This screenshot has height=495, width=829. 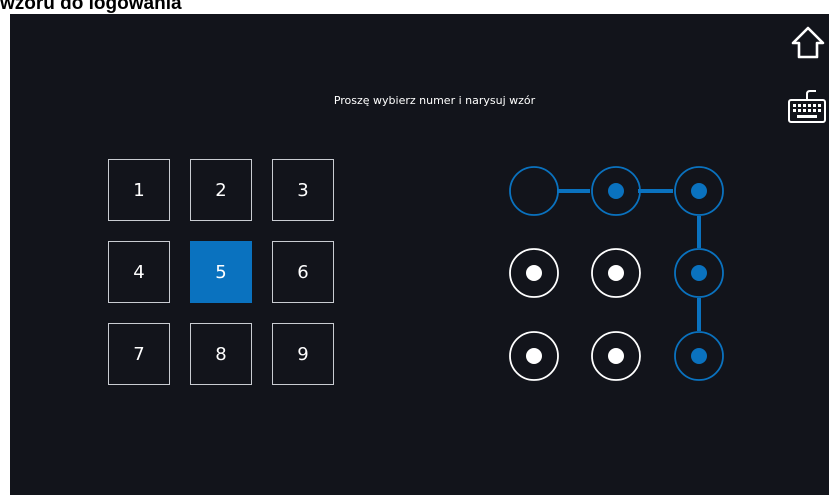 I want to click on document-caption: wzoru do logowania, so click(x=91, y=7).